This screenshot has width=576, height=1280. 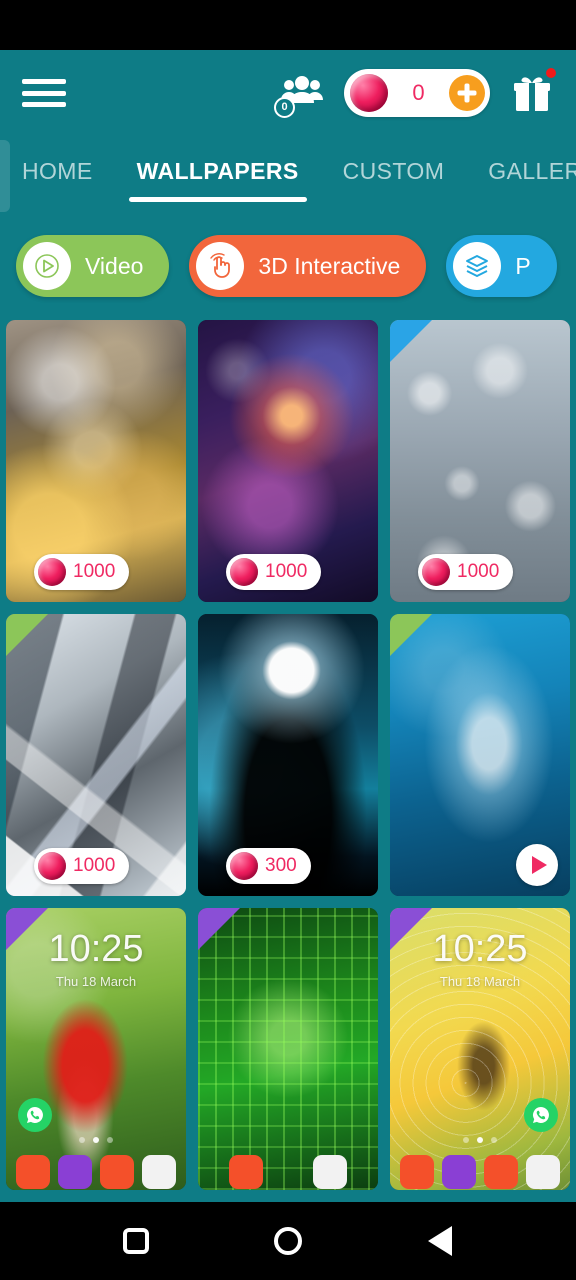 What do you see at coordinates (47, 266) in the screenshot?
I see `play-icon` at bounding box center [47, 266].